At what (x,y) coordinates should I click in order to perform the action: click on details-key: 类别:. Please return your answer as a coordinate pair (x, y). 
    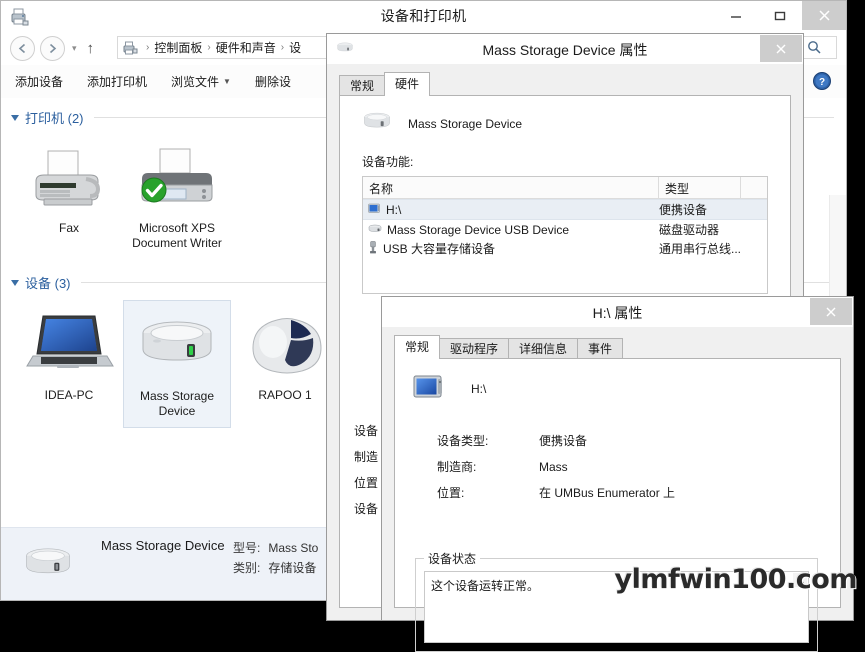
    Looking at the image, I should click on (247, 568).